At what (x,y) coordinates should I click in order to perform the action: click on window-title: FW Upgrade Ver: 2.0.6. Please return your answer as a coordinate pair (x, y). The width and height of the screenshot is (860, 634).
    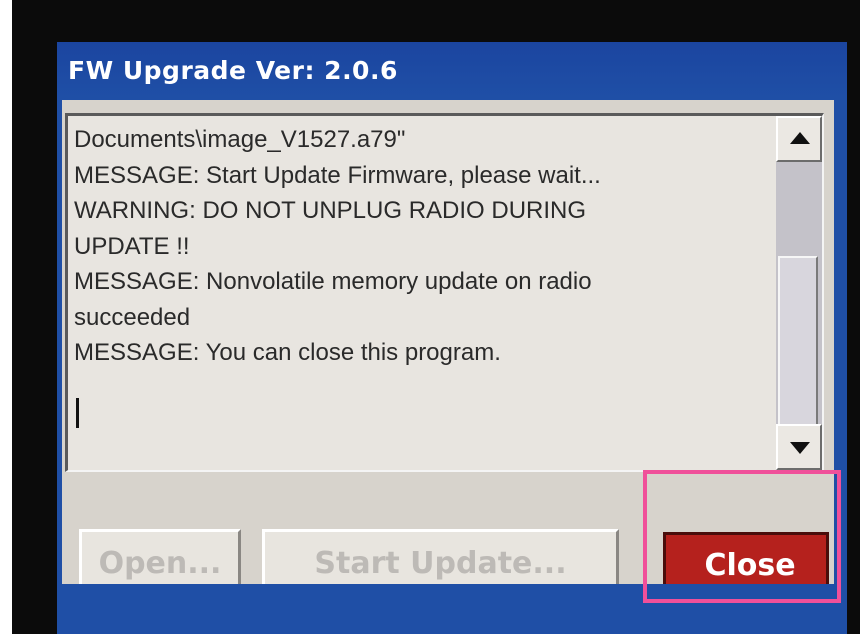
    Looking at the image, I should click on (233, 70).